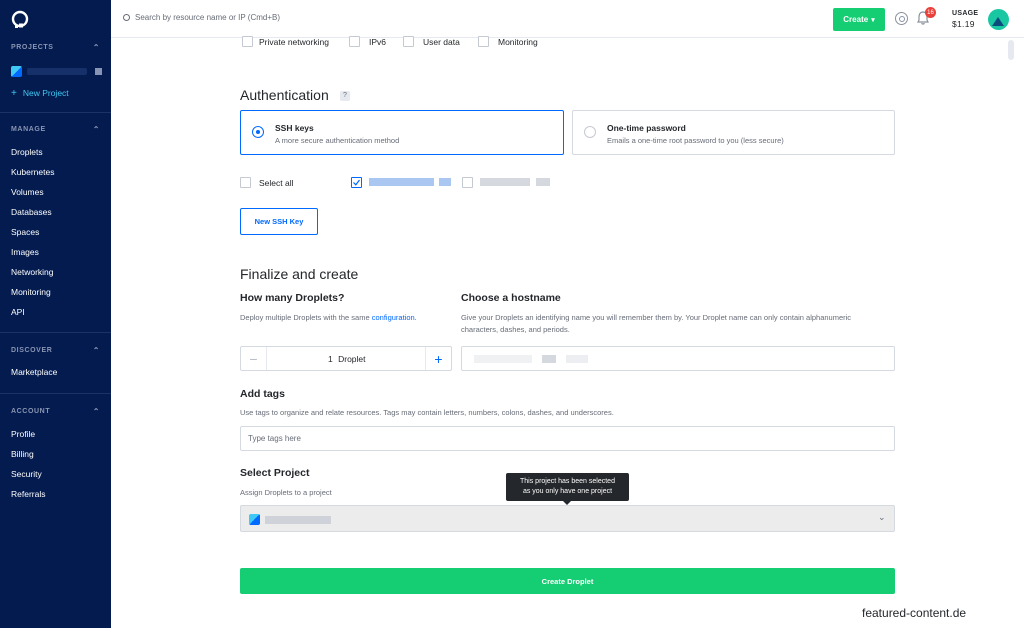 The height and width of the screenshot is (628, 1024). What do you see at coordinates (483, 41) in the screenshot?
I see `monitoring-checkbox` at bounding box center [483, 41].